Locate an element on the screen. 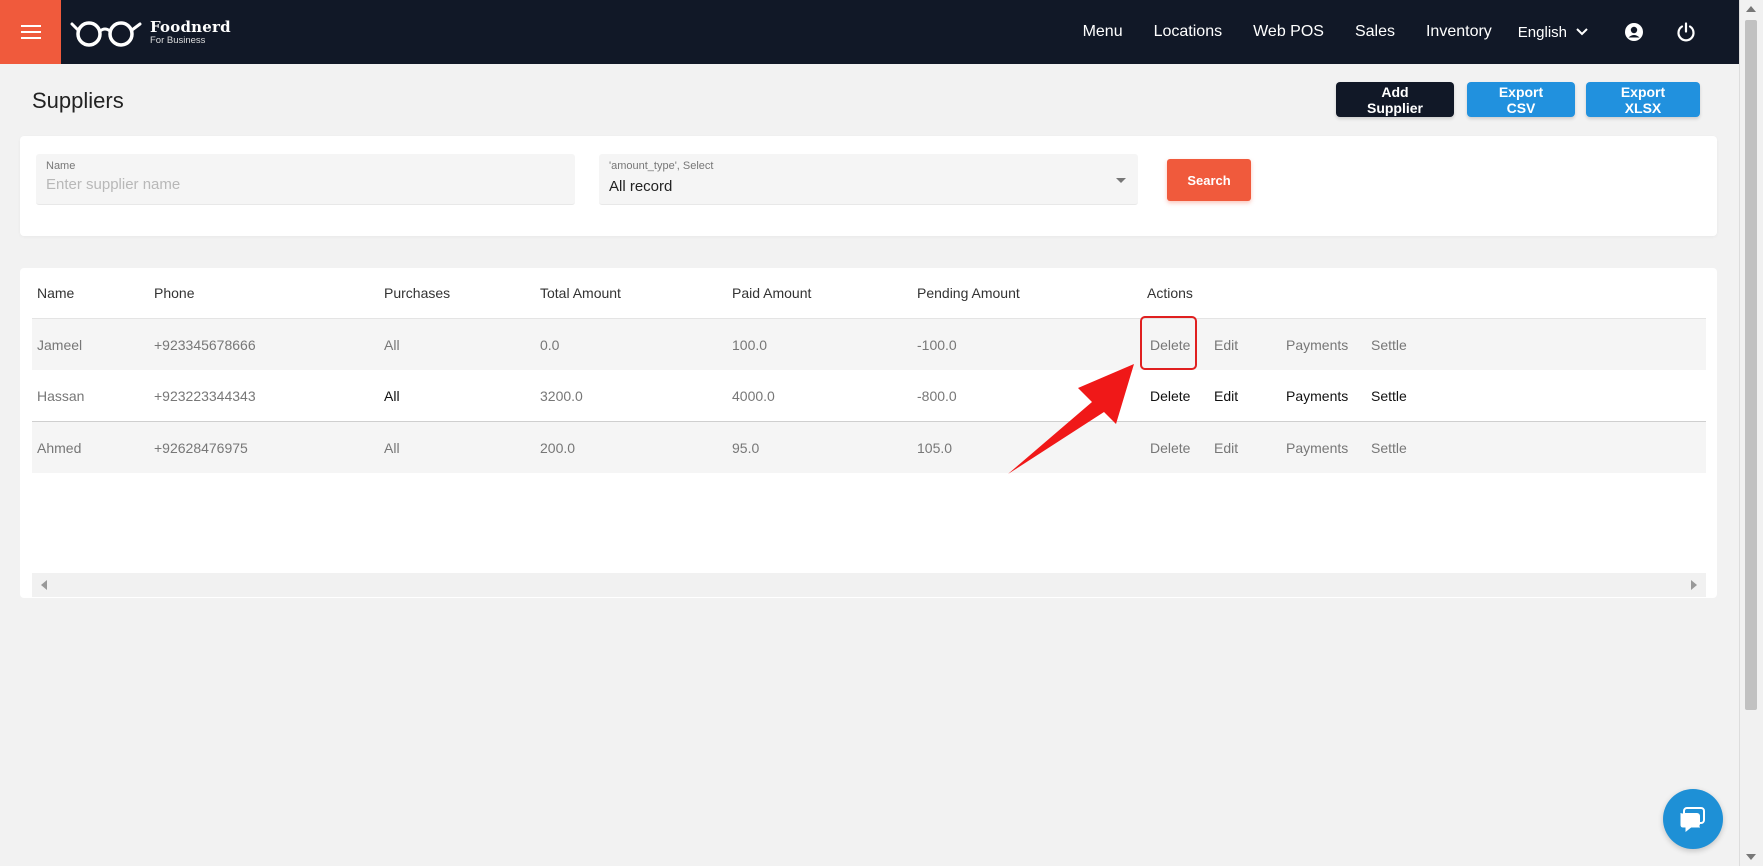 The width and height of the screenshot is (1763, 866). add-supplier-button: Add Supplier is located at coordinates (1395, 99).